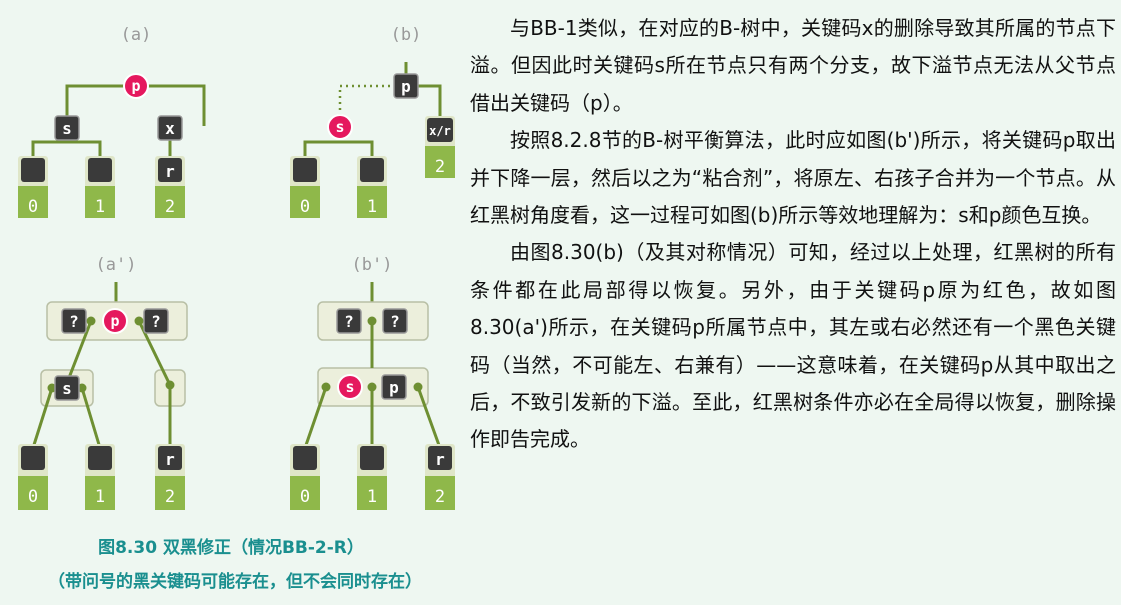 This screenshot has width=1121, height=605. What do you see at coordinates (231, 548) in the screenshot?
I see `figure-caption: 图8.30 双黑修正（情况BB-2-R）` at bounding box center [231, 548].